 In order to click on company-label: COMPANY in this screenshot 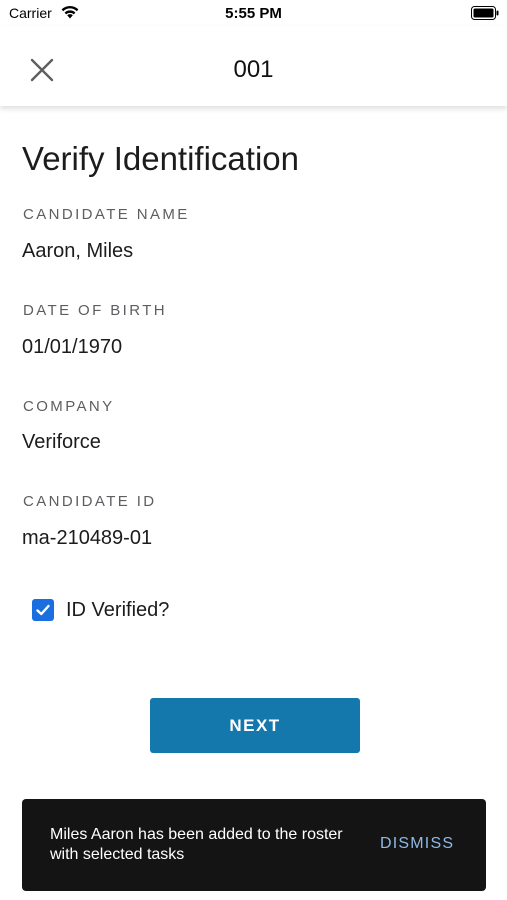, I will do `click(69, 406)`.